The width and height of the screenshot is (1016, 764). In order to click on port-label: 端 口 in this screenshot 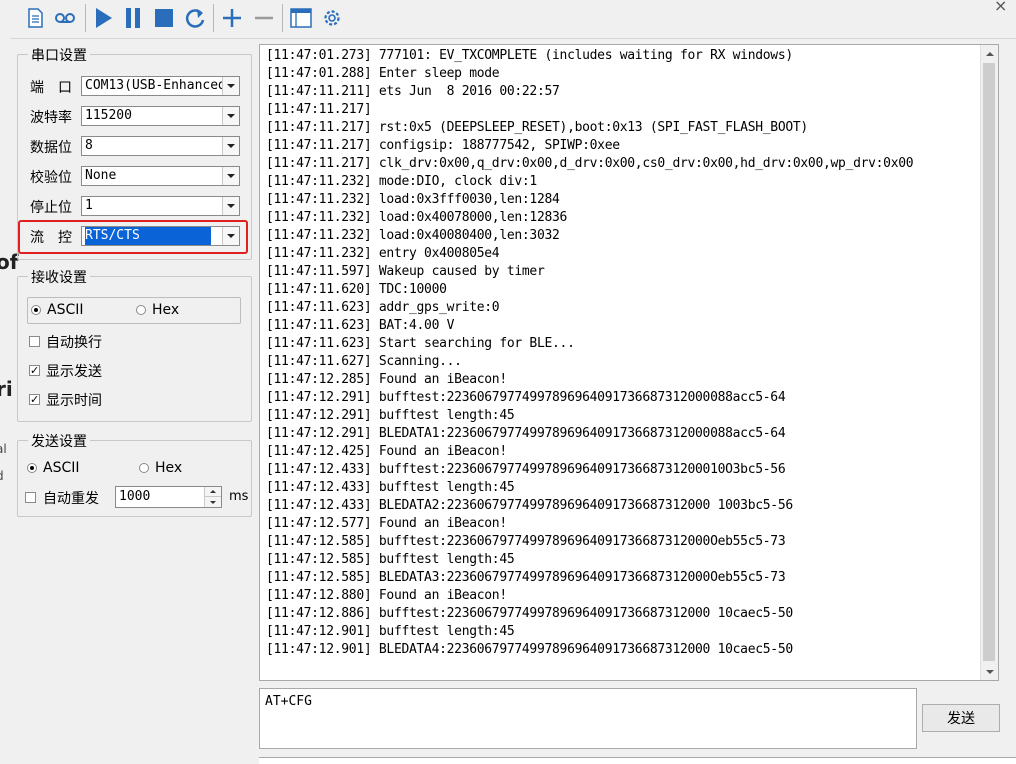, I will do `click(51, 88)`.